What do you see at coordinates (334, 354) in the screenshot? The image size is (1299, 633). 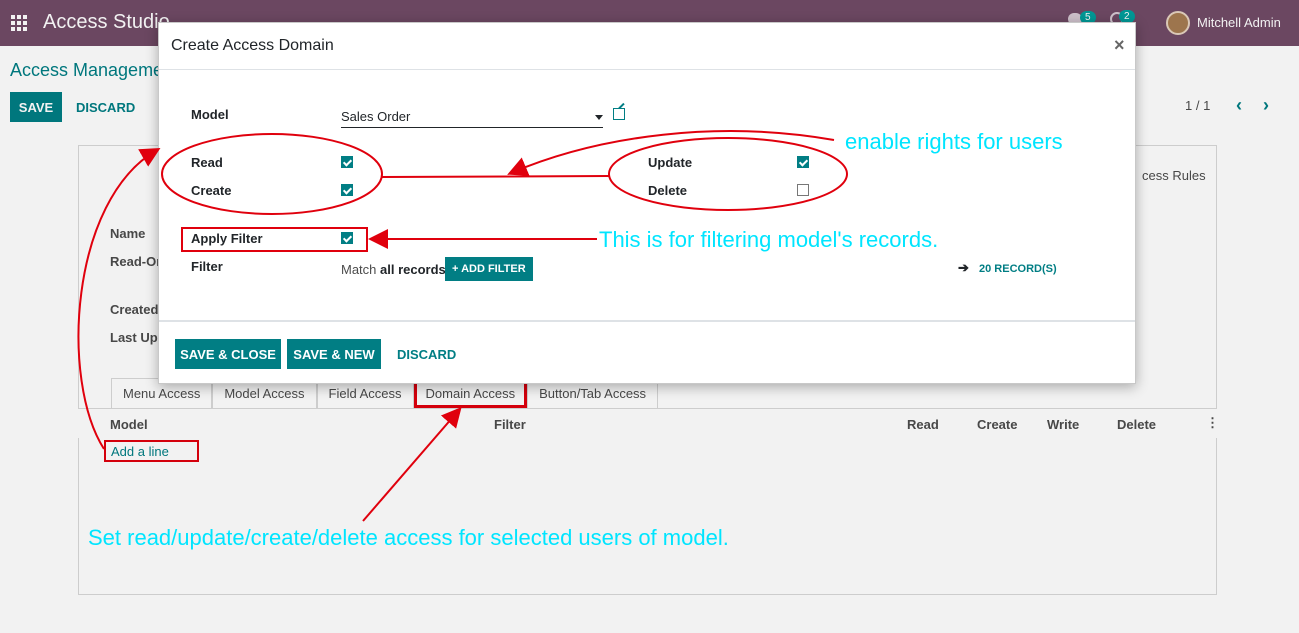 I see `save-new-button: SAVE & NEW` at bounding box center [334, 354].